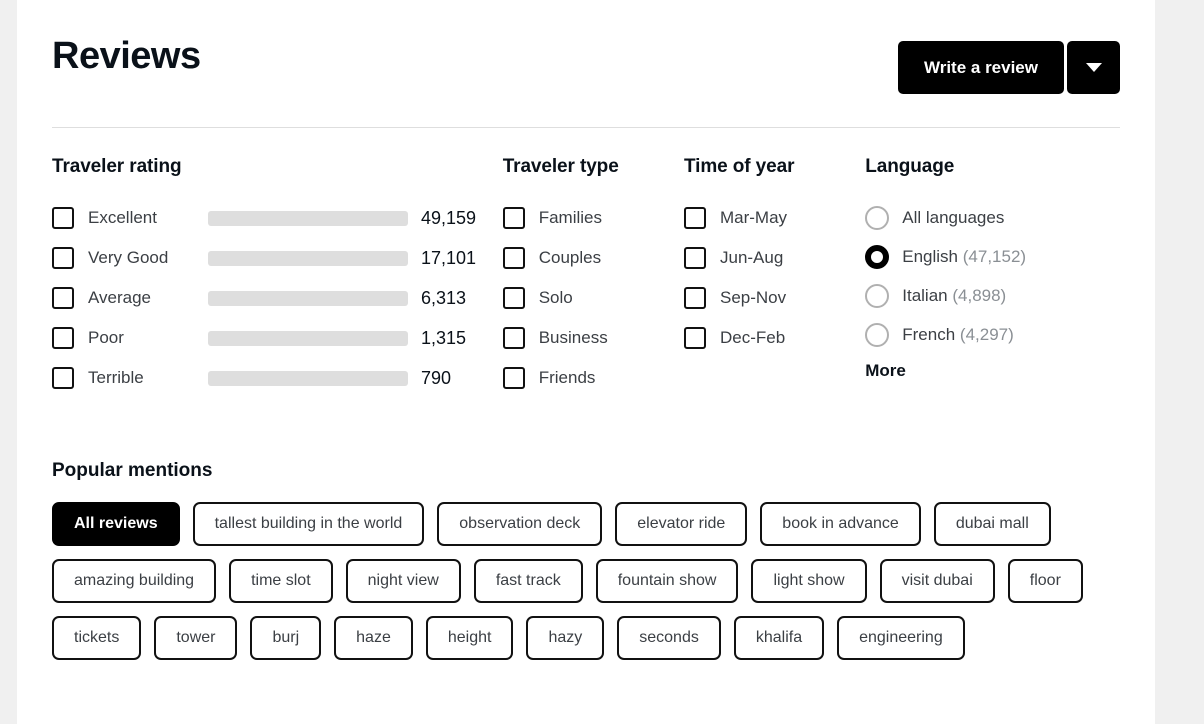 This screenshot has height=724, width=1204. I want to click on language-count: (4,297), so click(986, 334).